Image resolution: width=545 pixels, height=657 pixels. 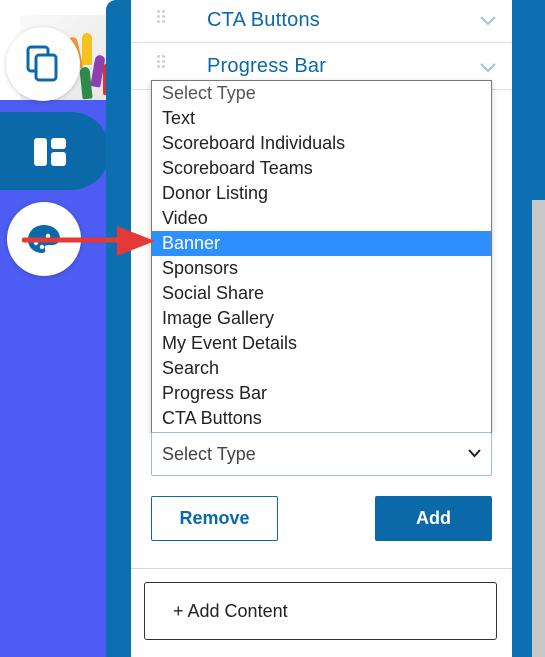 I want to click on remove-button: Remove, so click(x=214, y=518).